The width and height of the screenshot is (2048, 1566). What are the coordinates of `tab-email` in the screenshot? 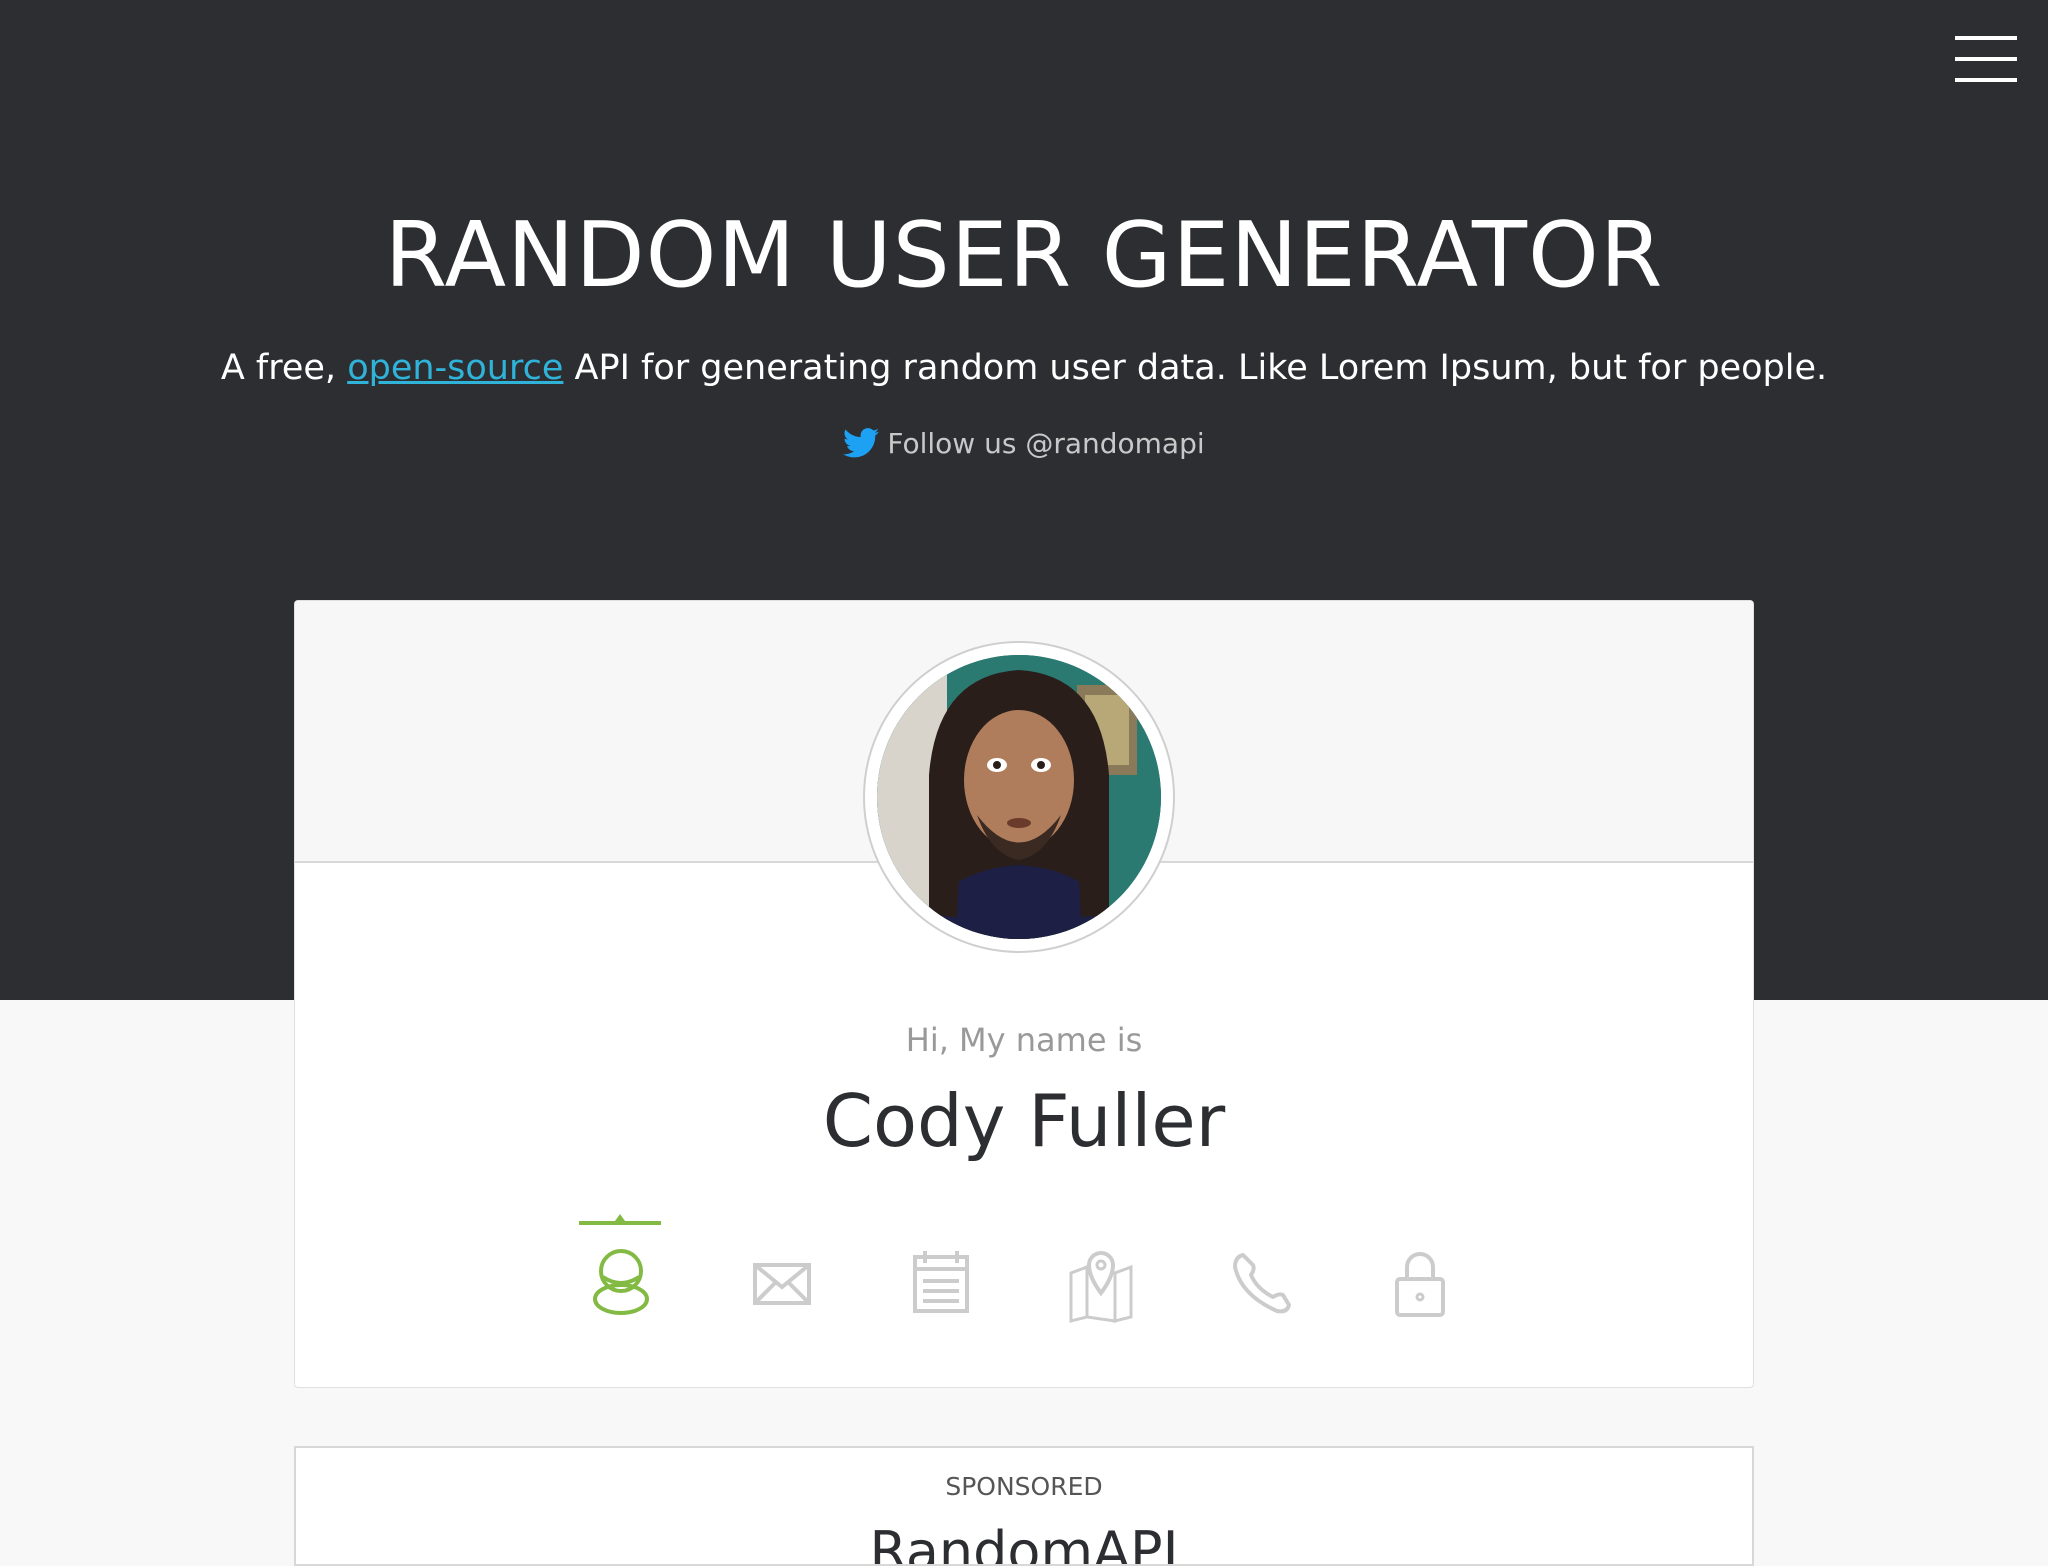 It's located at (771, 1268).